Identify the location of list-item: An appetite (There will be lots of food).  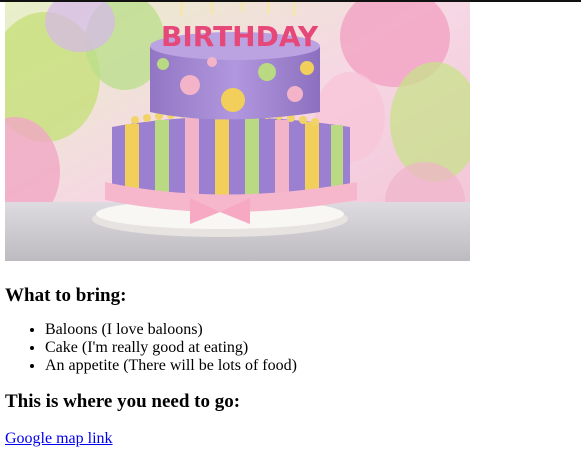
(310, 366).